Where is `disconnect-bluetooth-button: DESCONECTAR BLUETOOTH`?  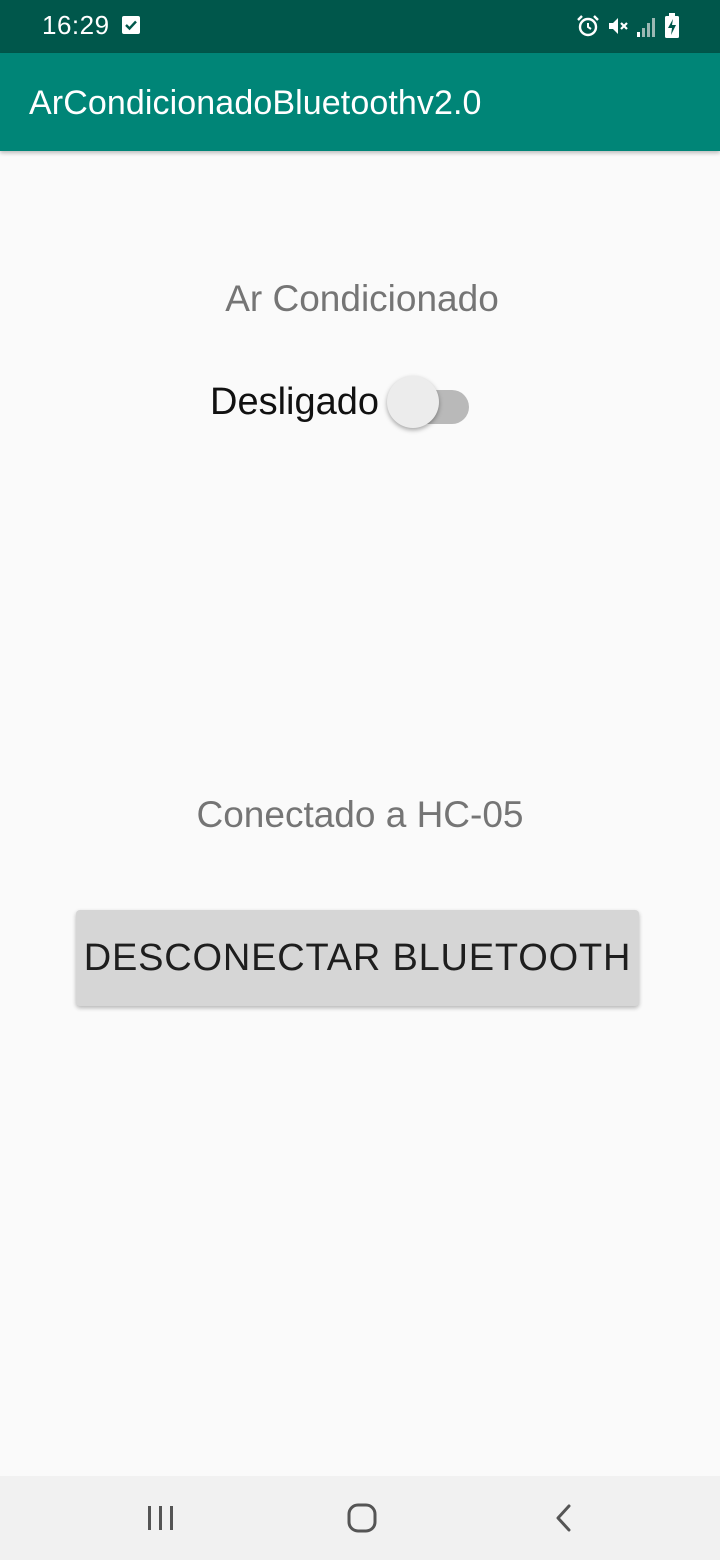 disconnect-bluetooth-button: DESCONECTAR BLUETOOTH is located at coordinates (357, 958).